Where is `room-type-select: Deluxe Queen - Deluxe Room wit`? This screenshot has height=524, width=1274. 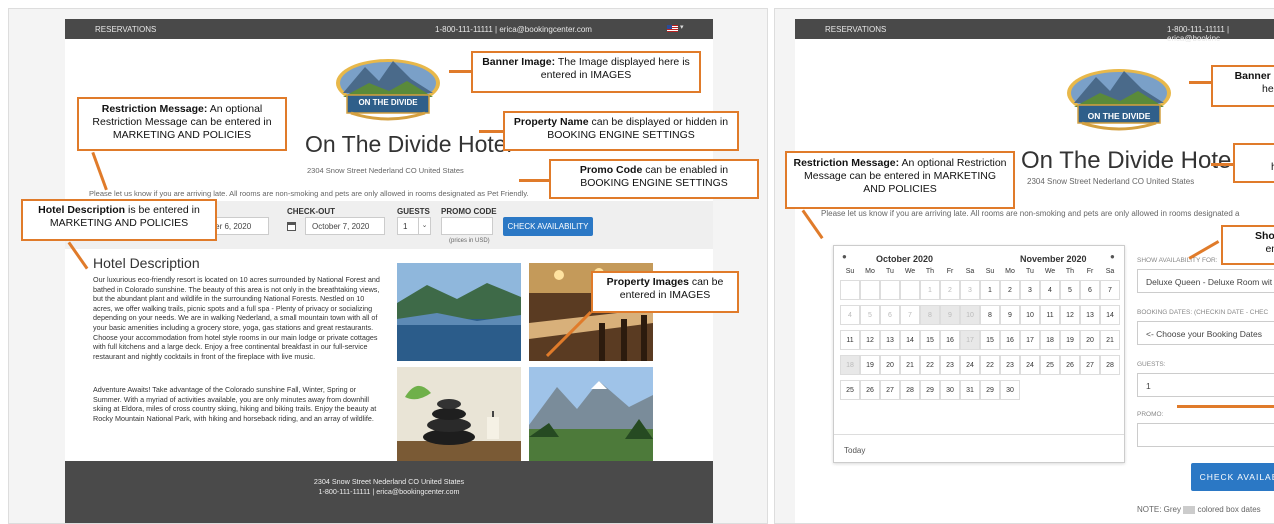
room-type-select: Deluxe Queen - Deluxe Room wit is located at coordinates (1205, 281).